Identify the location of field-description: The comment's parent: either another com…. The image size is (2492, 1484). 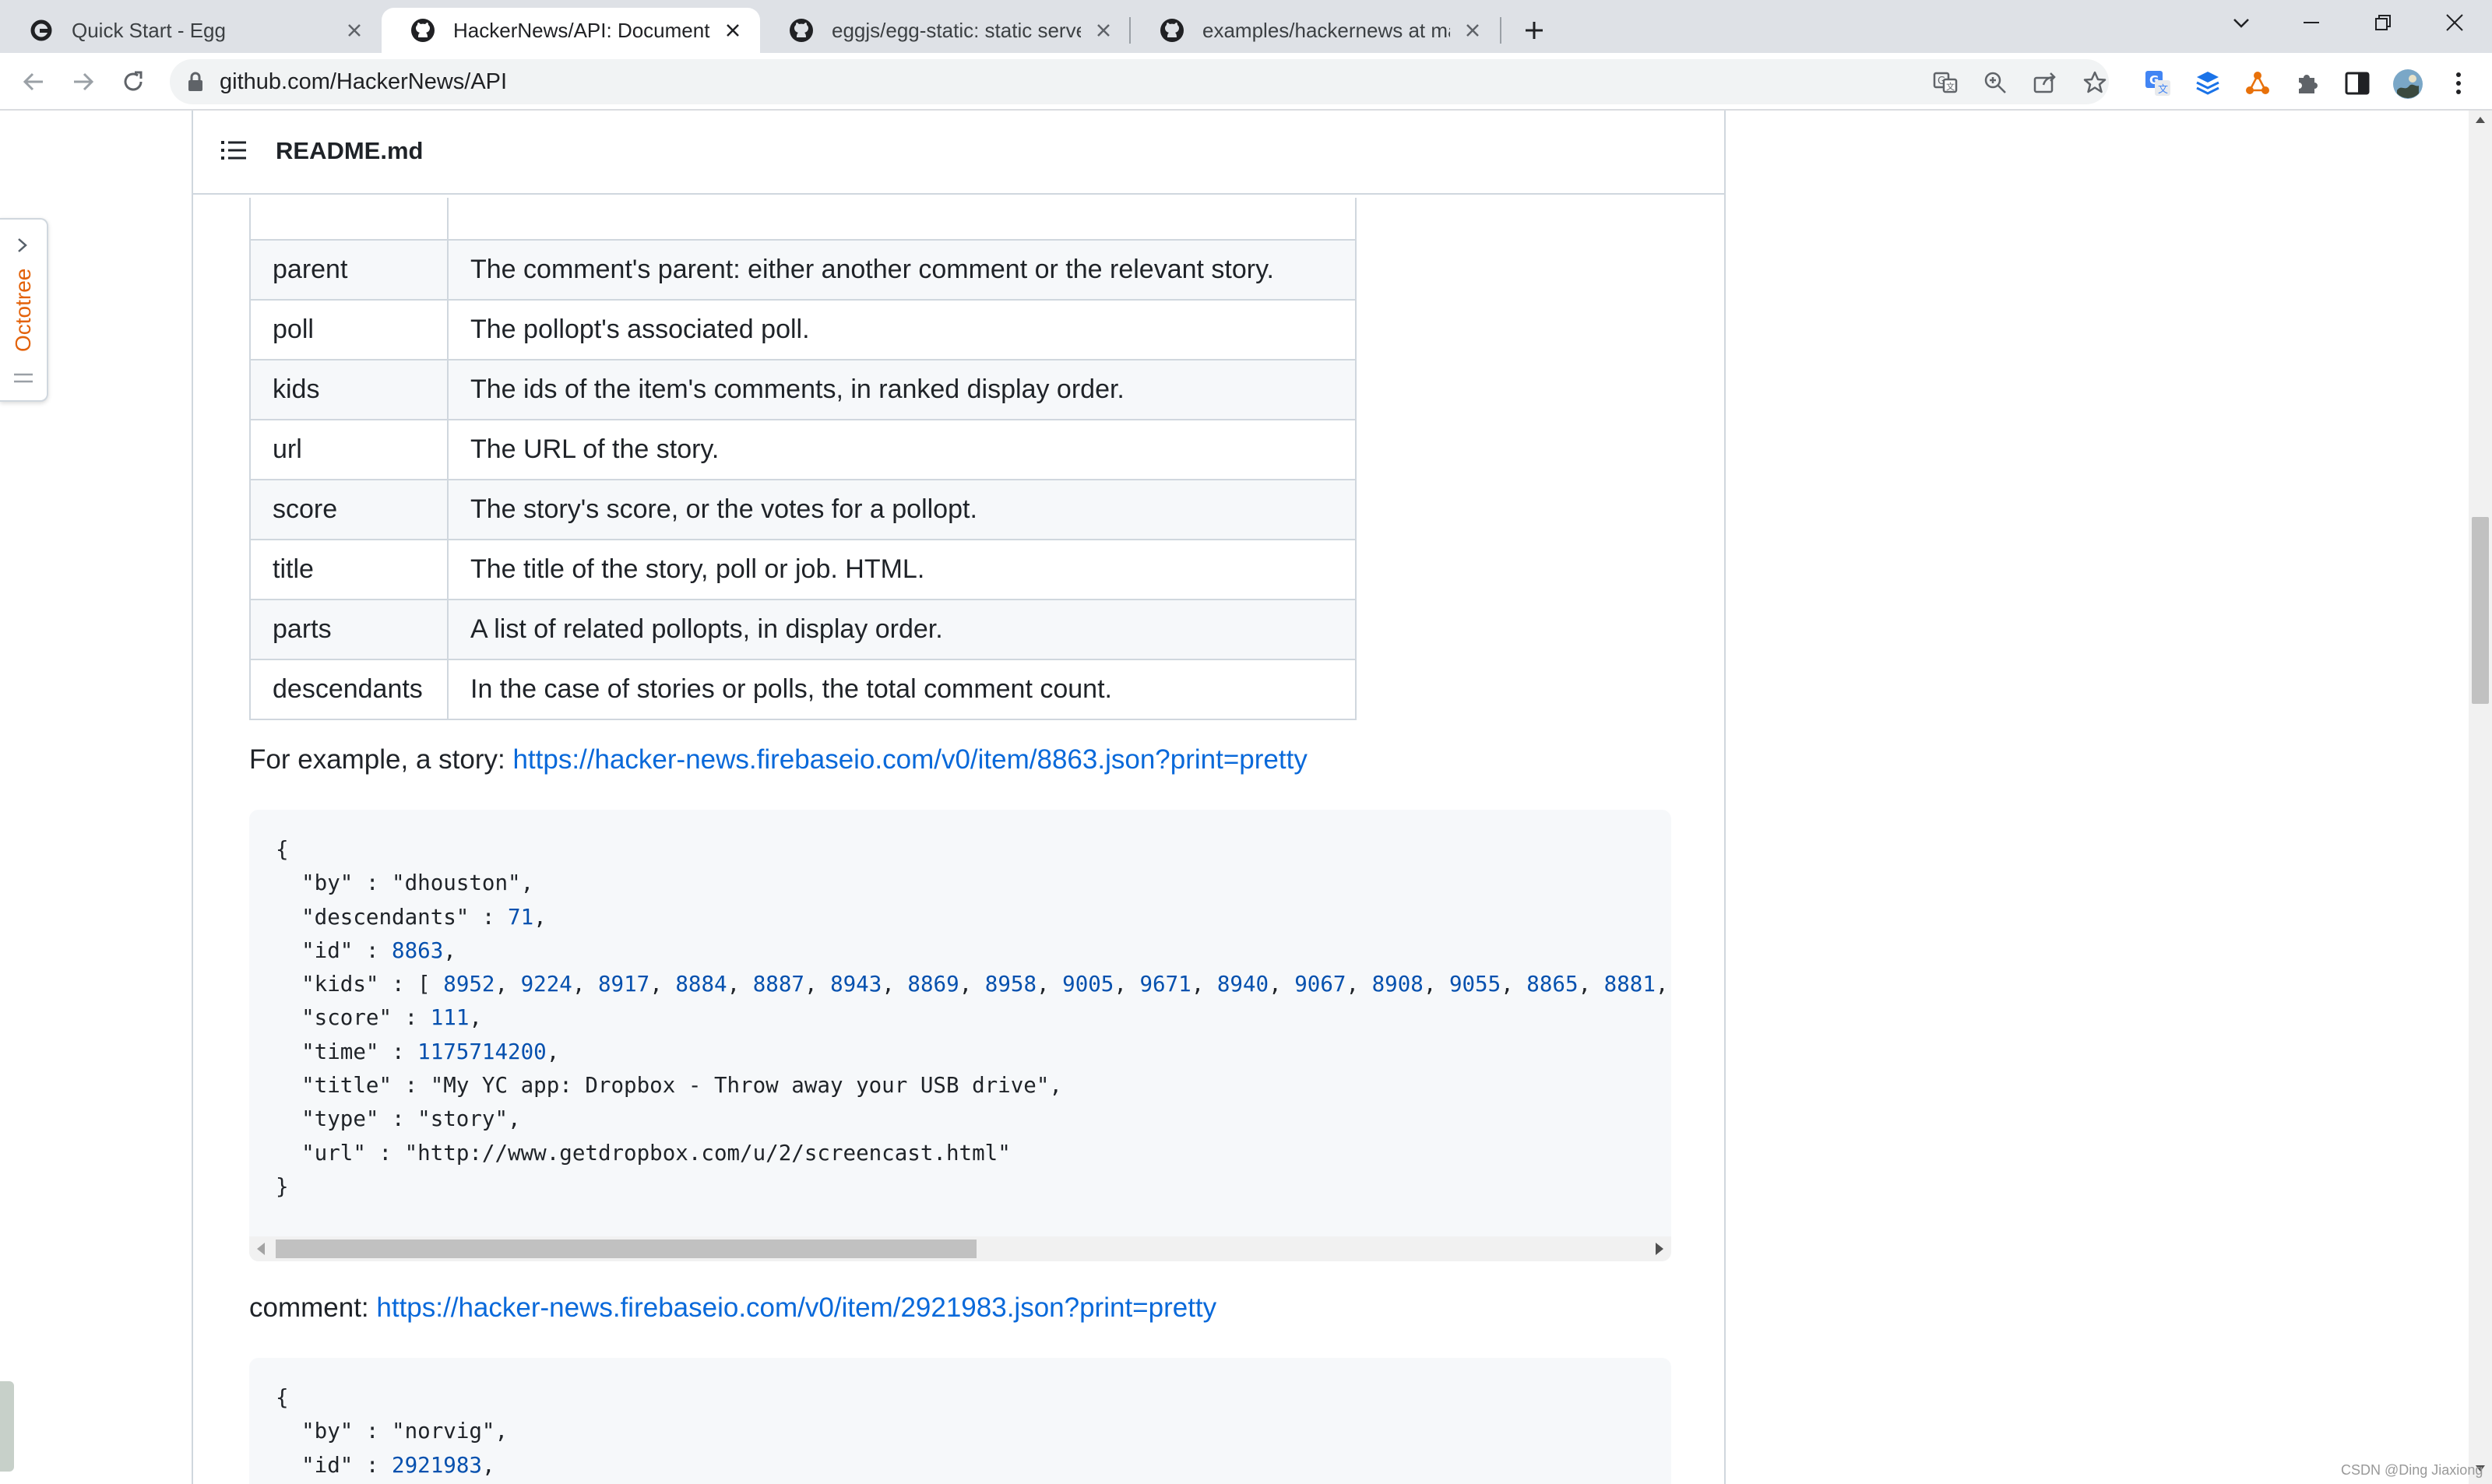
(902, 270).